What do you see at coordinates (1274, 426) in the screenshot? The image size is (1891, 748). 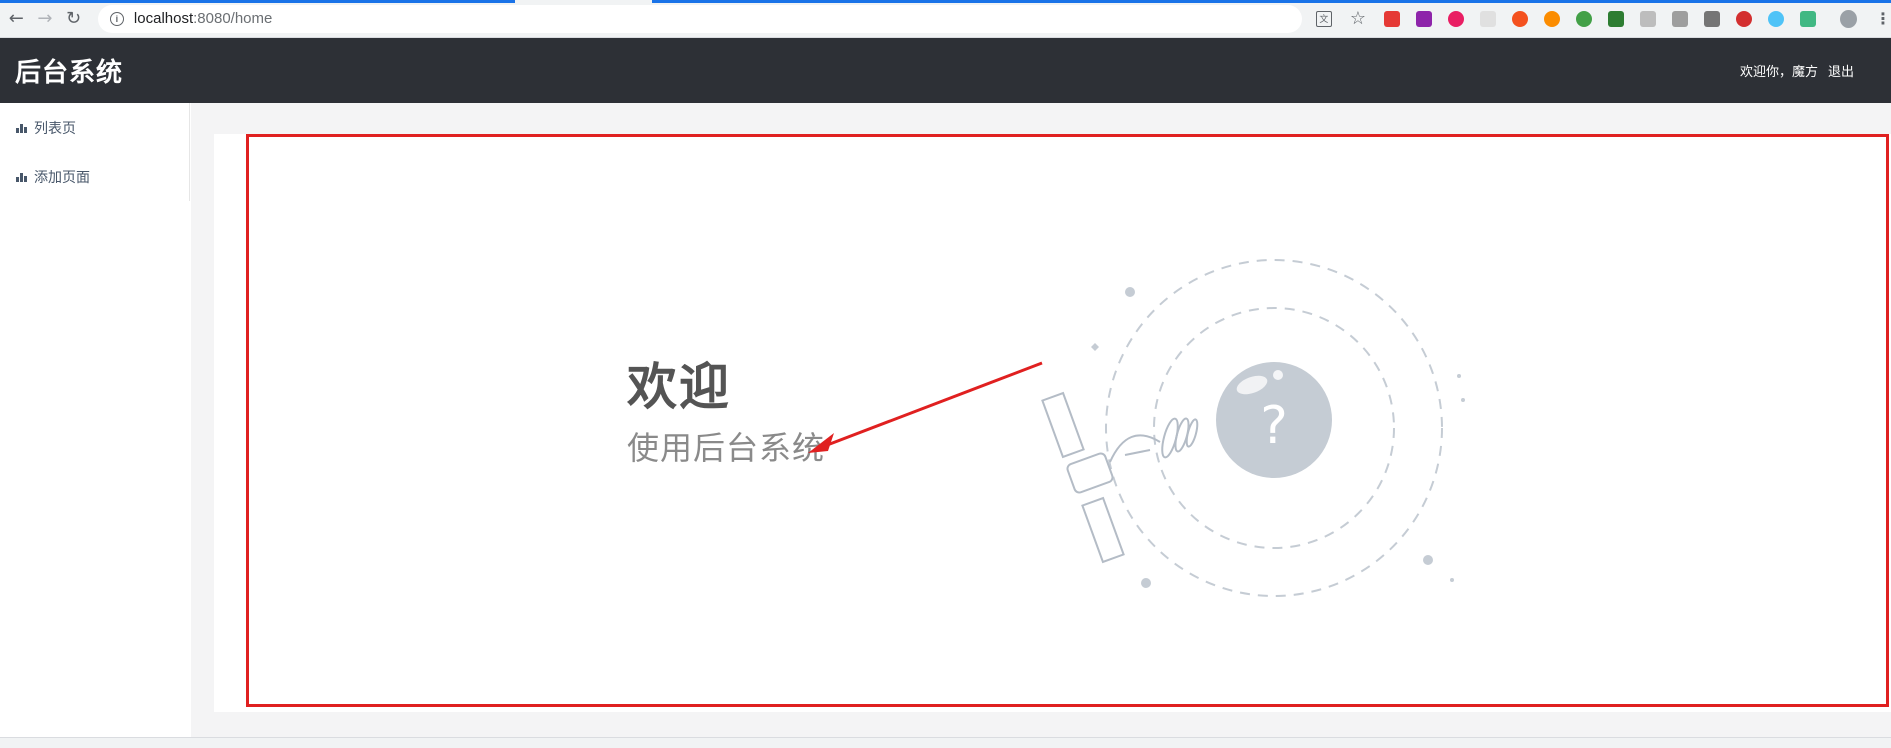 I see `question-mark-icon: ?` at bounding box center [1274, 426].